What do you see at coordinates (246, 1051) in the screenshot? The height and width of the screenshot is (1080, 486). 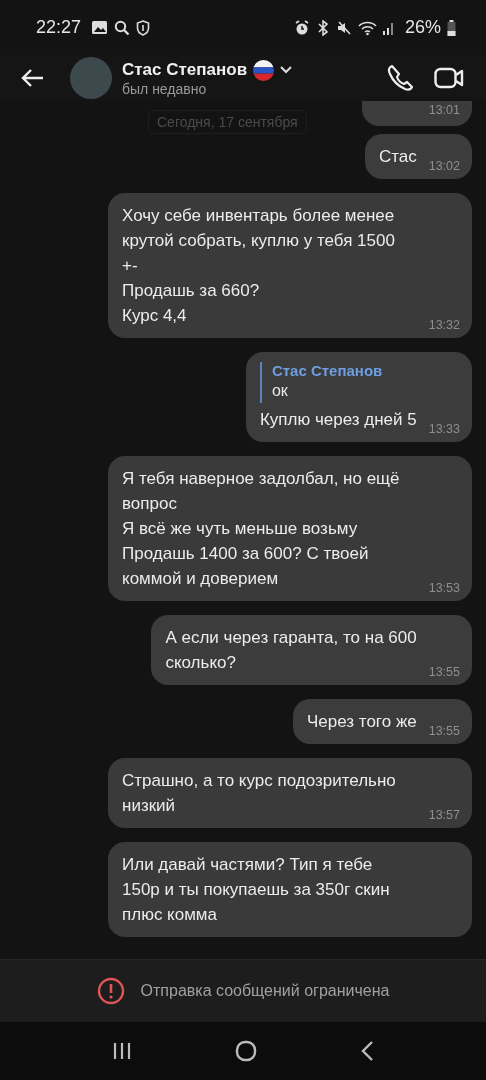 I see `home-icon` at bounding box center [246, 1051].